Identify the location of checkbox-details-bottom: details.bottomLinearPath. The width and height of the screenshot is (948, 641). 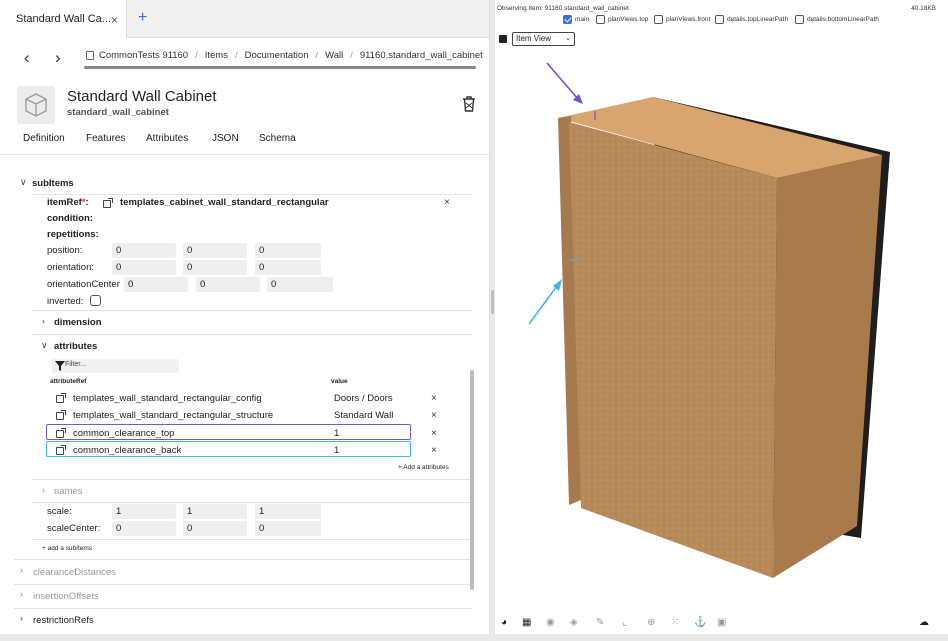
(837, 19).